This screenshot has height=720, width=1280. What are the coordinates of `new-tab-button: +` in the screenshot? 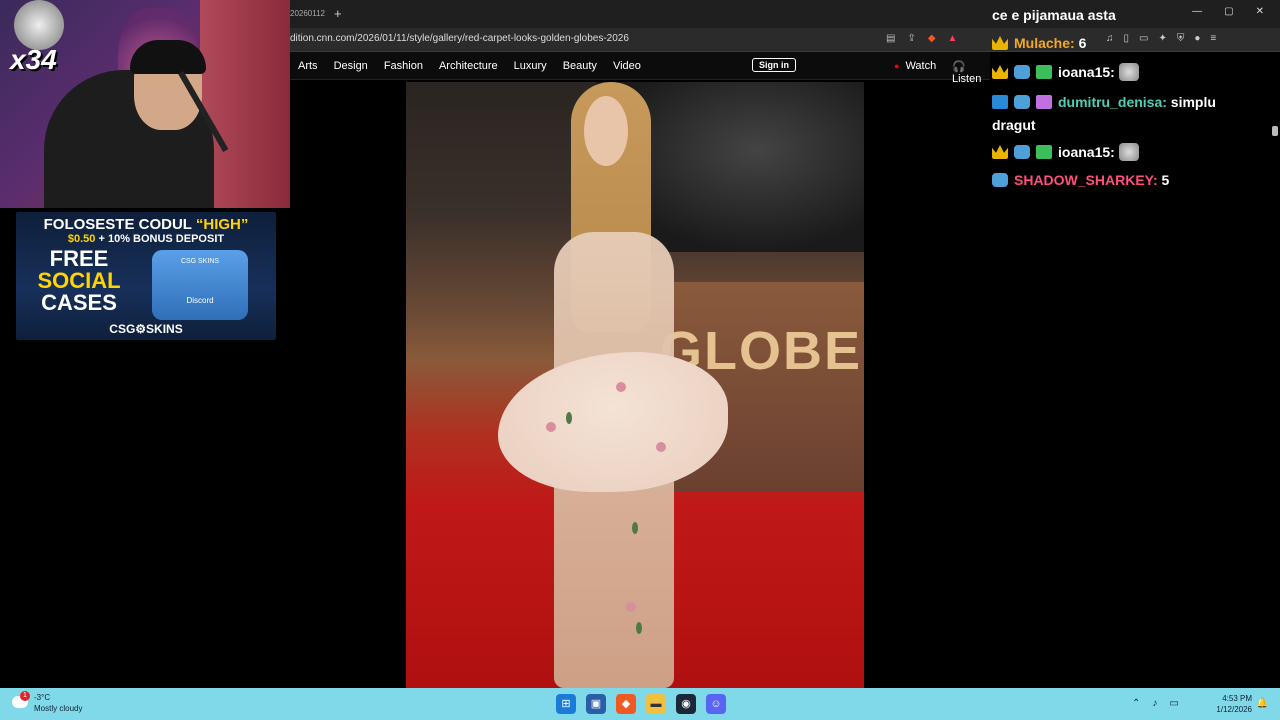 It's located at (338, 14).